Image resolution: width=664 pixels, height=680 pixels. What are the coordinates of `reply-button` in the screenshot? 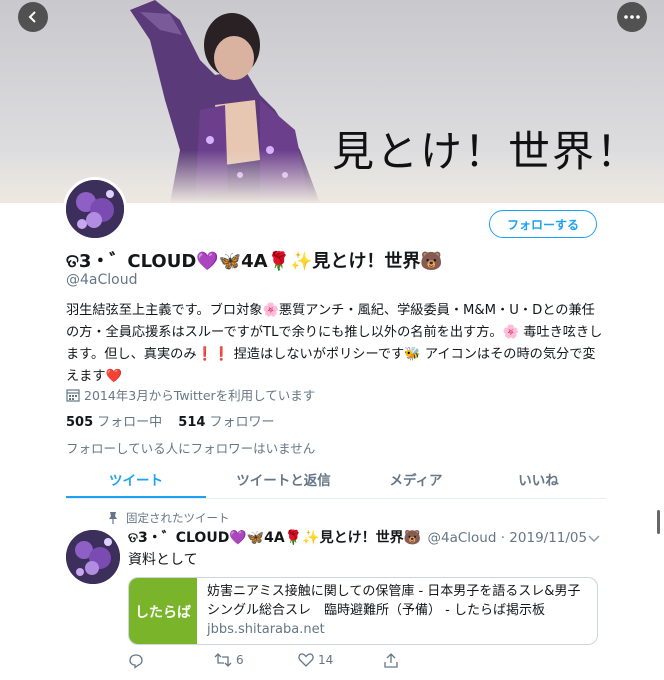 It's located at (136, 661).